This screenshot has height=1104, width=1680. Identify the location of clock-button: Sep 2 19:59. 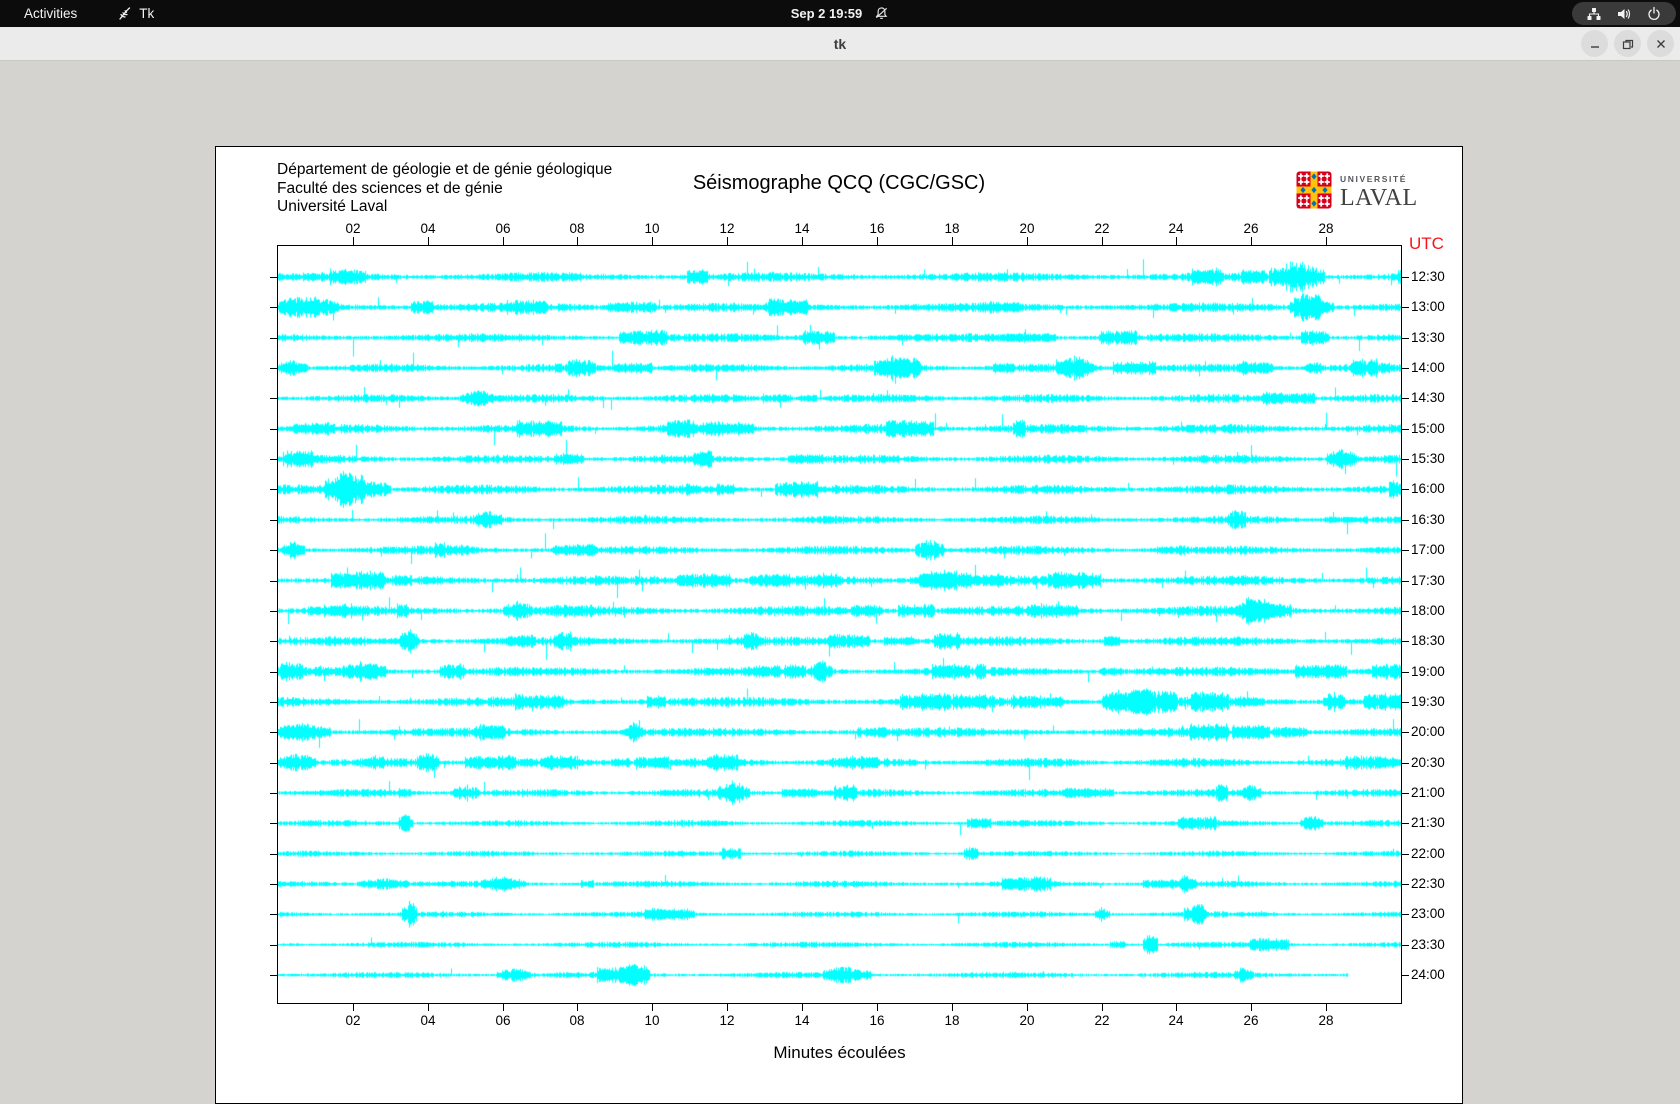
(827, 13).